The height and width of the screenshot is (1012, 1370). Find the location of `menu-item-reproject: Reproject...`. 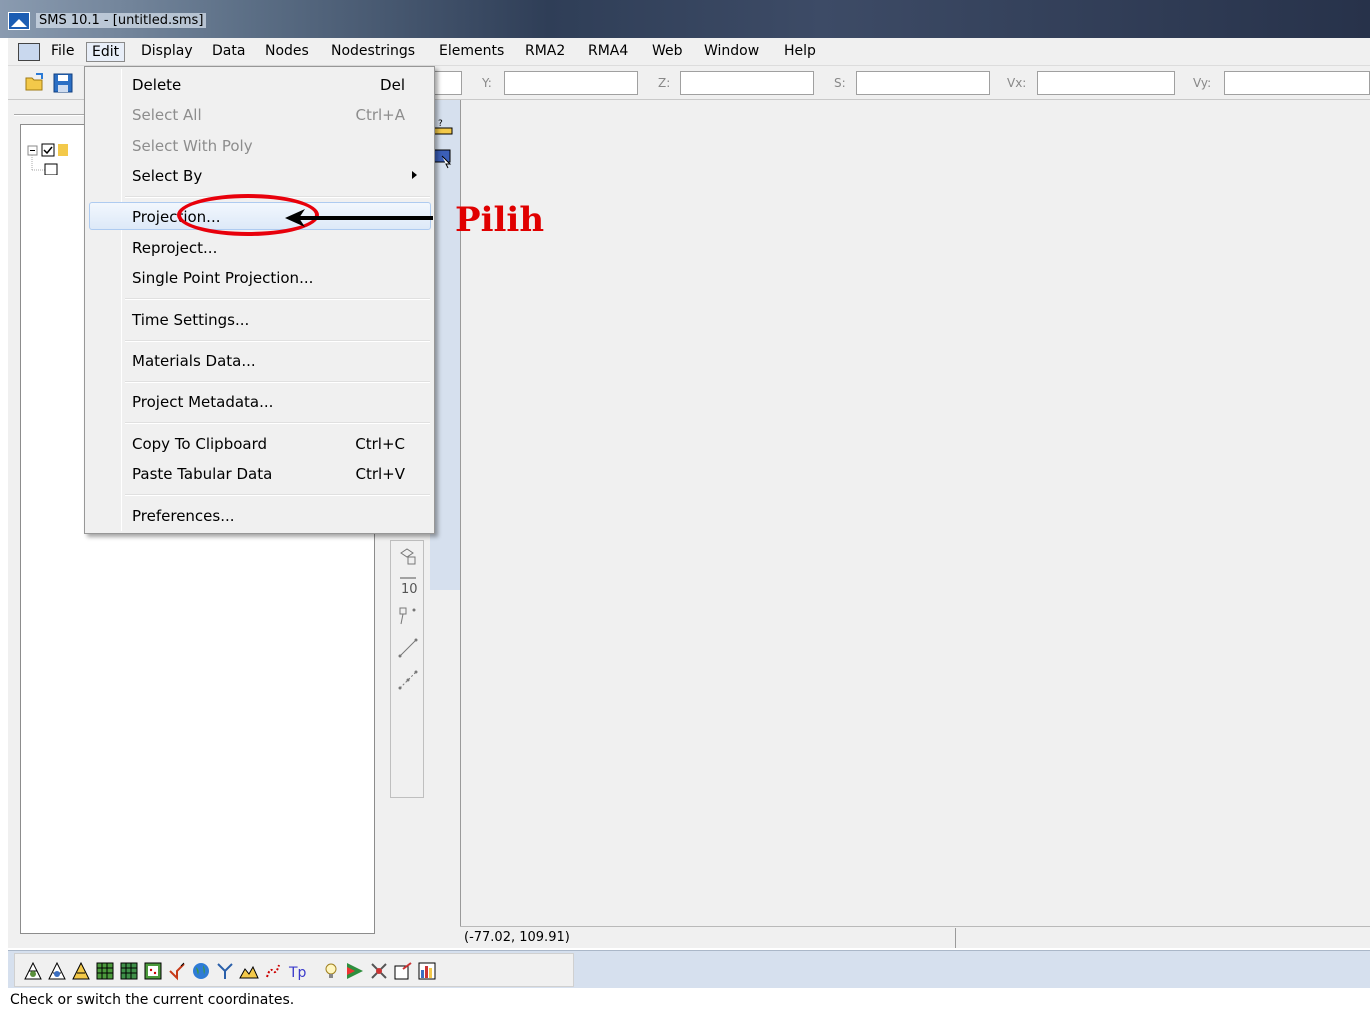

menu-item-reproject: Reproject... is located at coordinates (260, 247).